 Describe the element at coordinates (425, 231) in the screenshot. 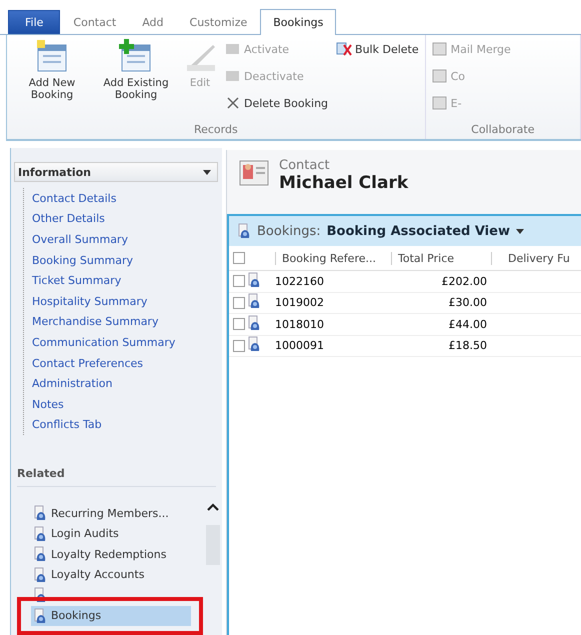

I see `view-selector: Booking Associated View` at that location.